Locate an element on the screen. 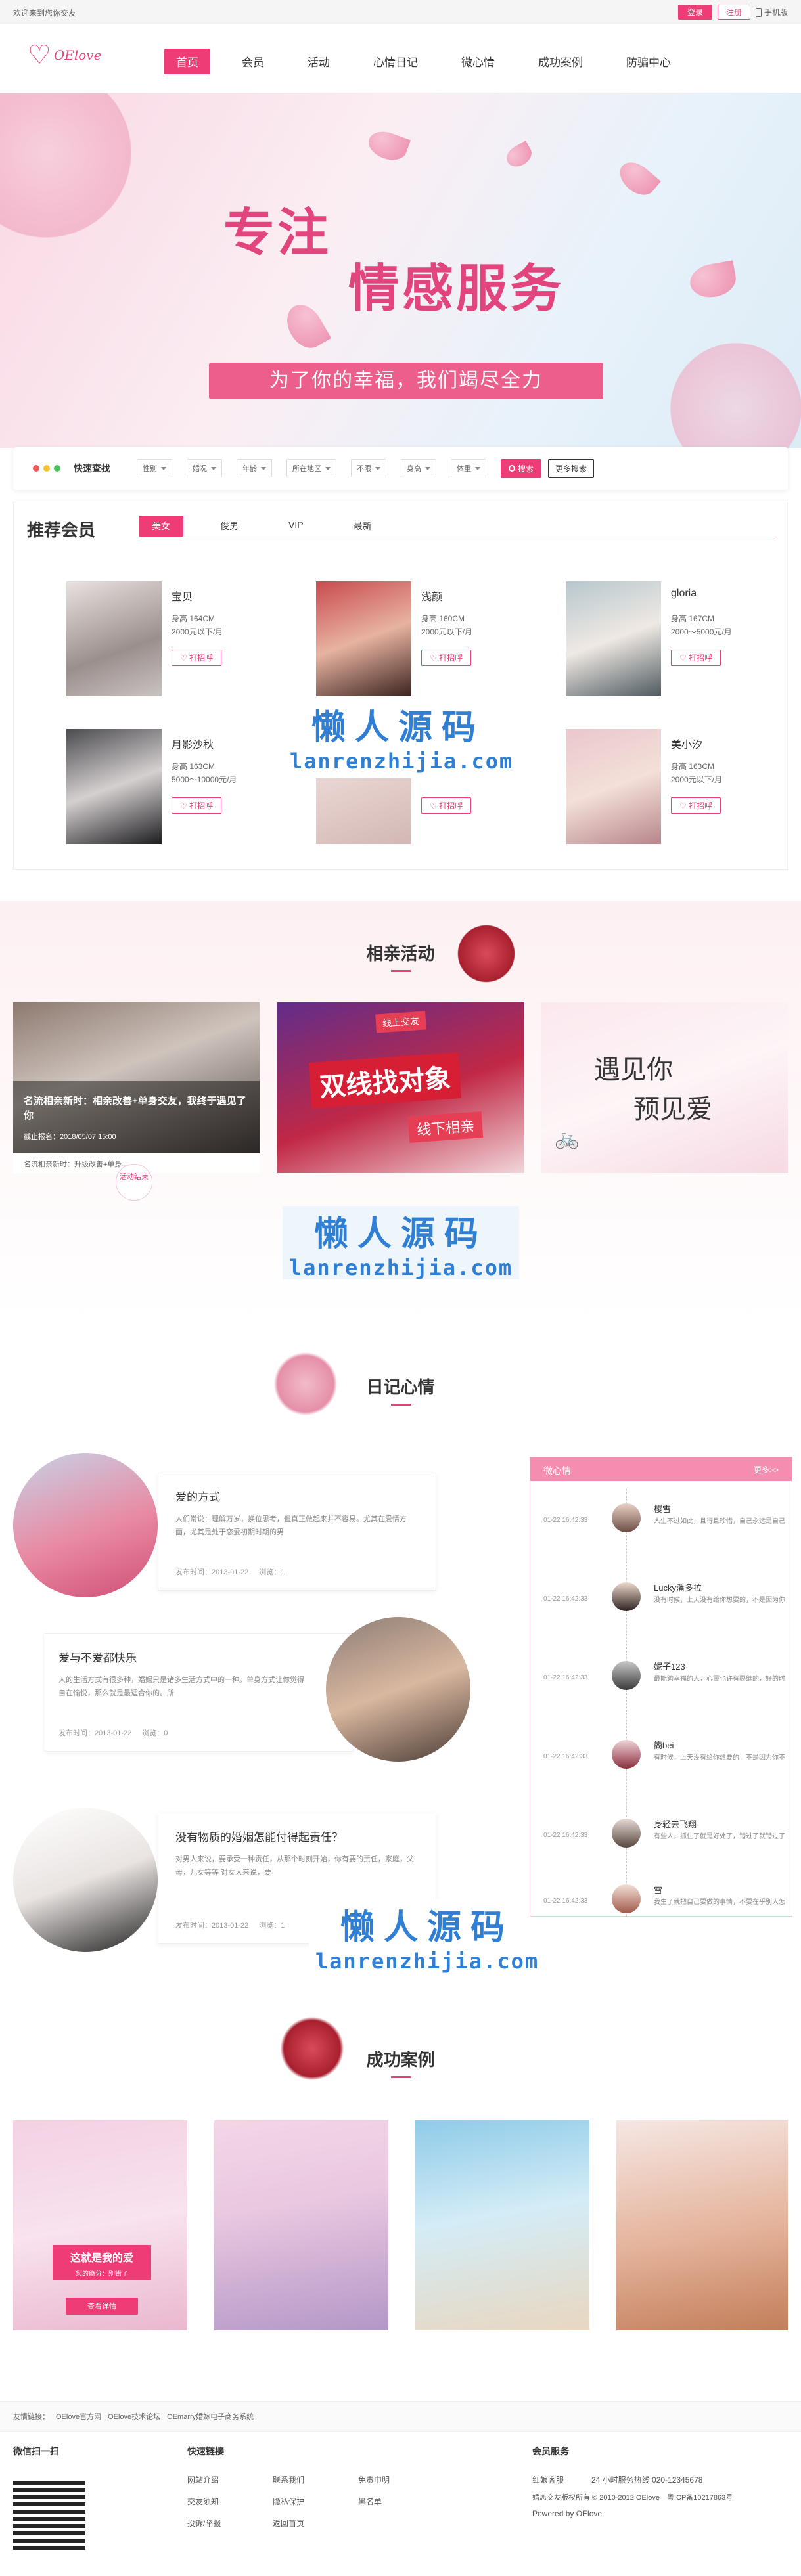  marital-select: 婚况 is located at coordinates (204, 468).